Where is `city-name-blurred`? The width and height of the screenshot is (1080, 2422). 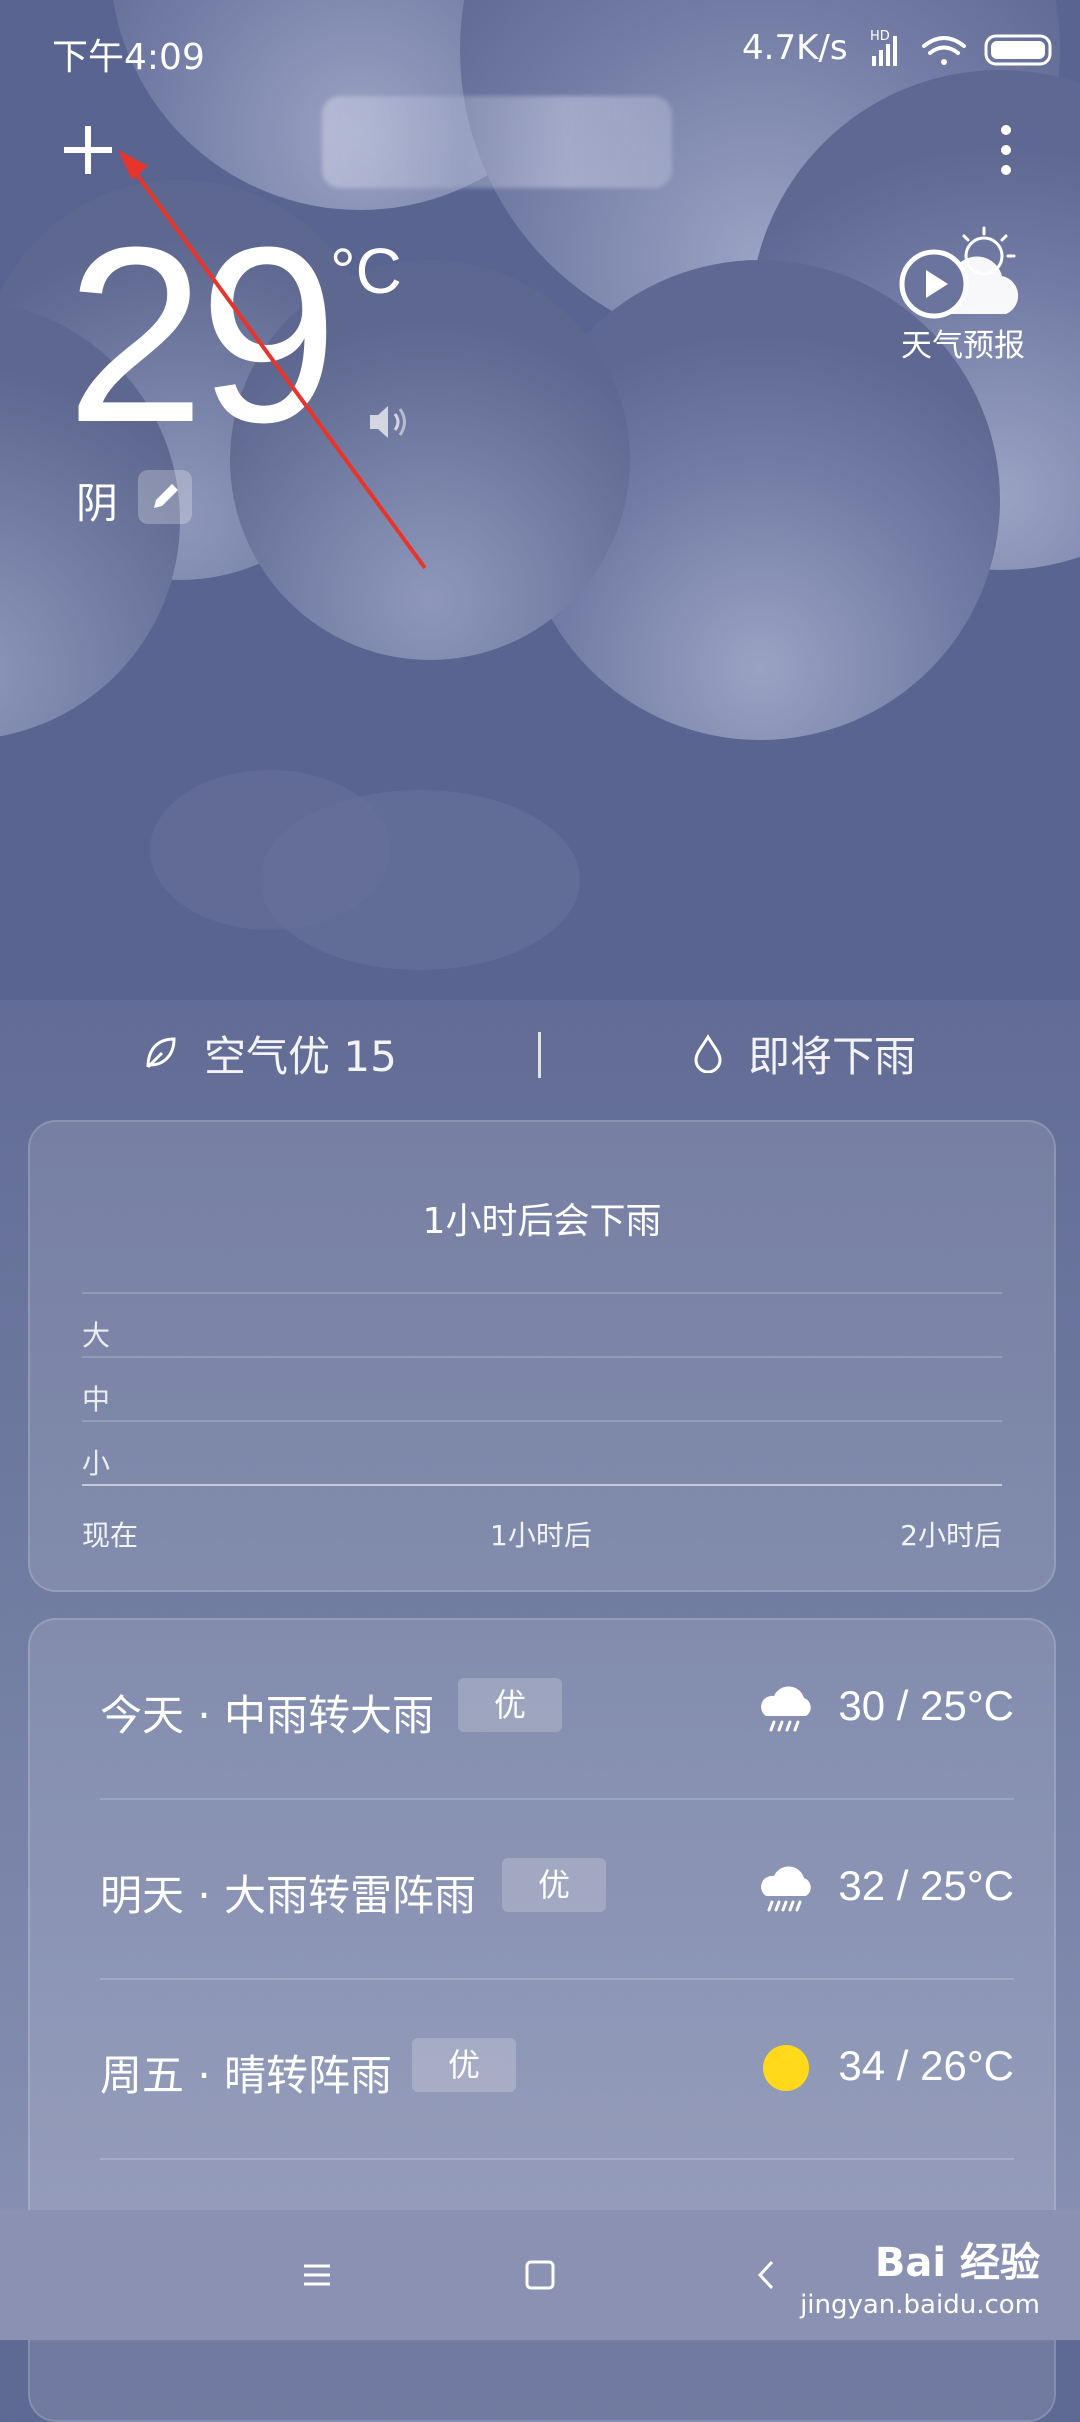
city-name-blurred is located at coordinates (497, 142).